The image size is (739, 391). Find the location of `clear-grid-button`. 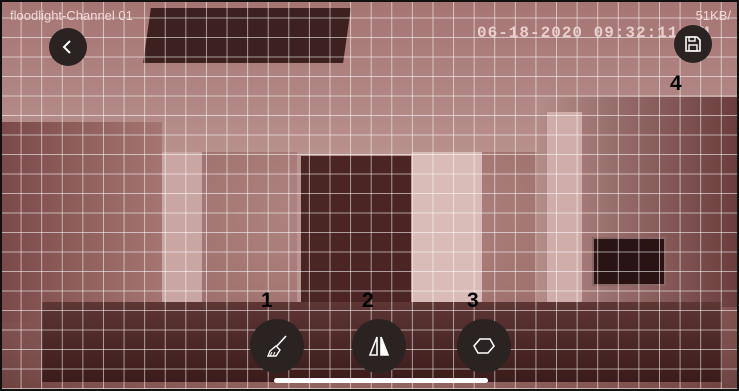

clear-grid-button is located at coordinates (277, 346).